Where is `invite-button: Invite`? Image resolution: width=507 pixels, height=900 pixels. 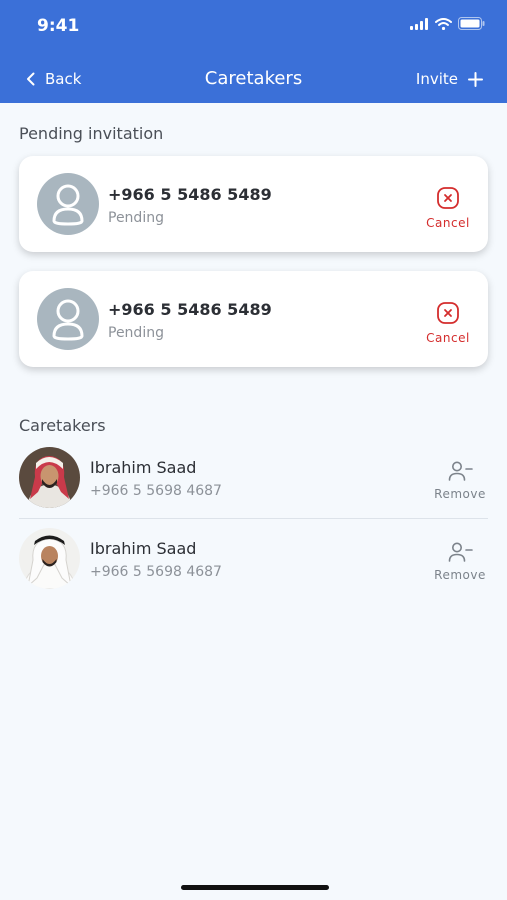 invite-button: Invite is located at coordinates (449, 79).